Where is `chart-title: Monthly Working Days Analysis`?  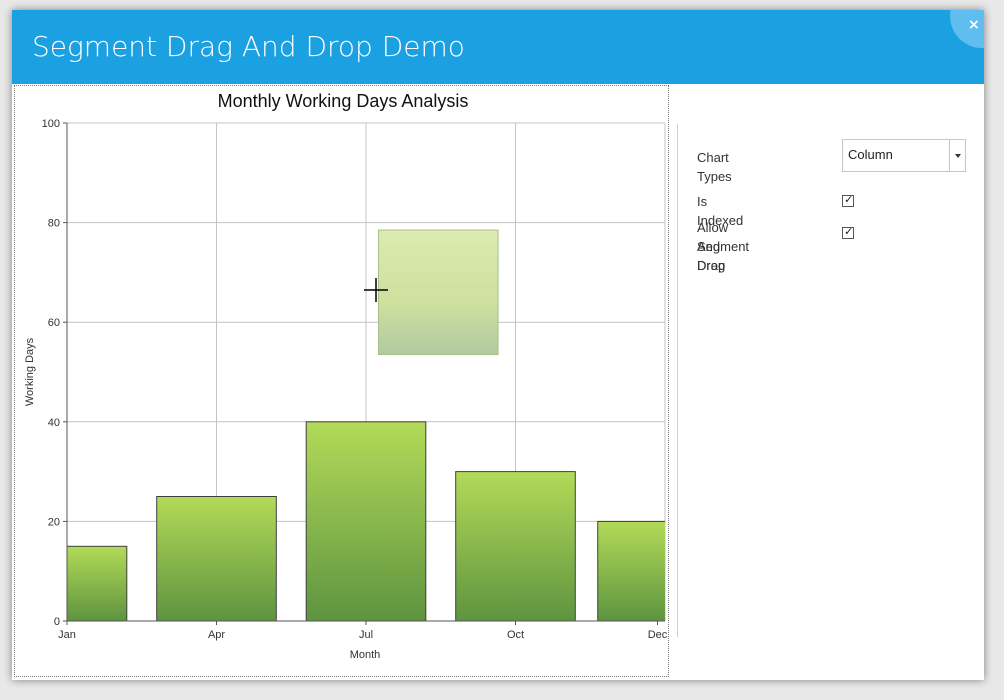 chart-title: Monthly Working Days Analysis is located at coordinates (343, 101).